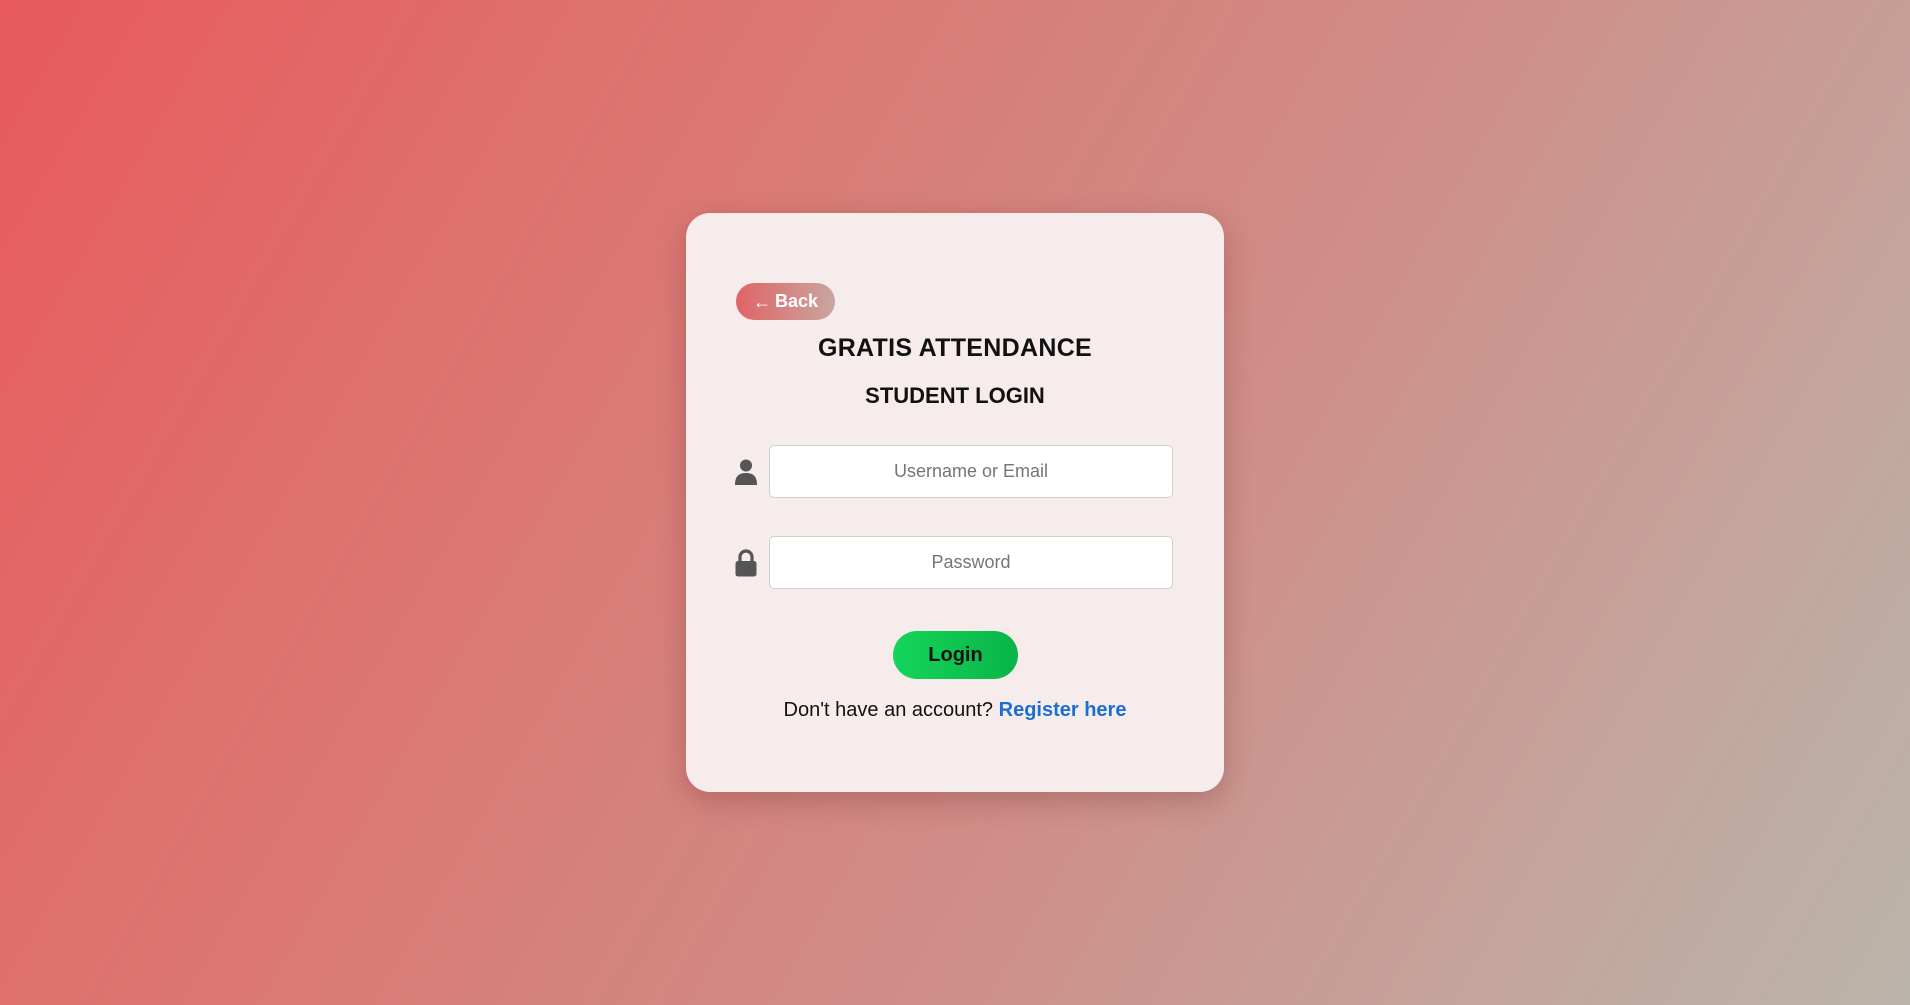 Image resolution: width=1910 pixels, height=1005 pixels. I want to click on register-prompt-line: Don't have an account? Register here, so click(955, 710).